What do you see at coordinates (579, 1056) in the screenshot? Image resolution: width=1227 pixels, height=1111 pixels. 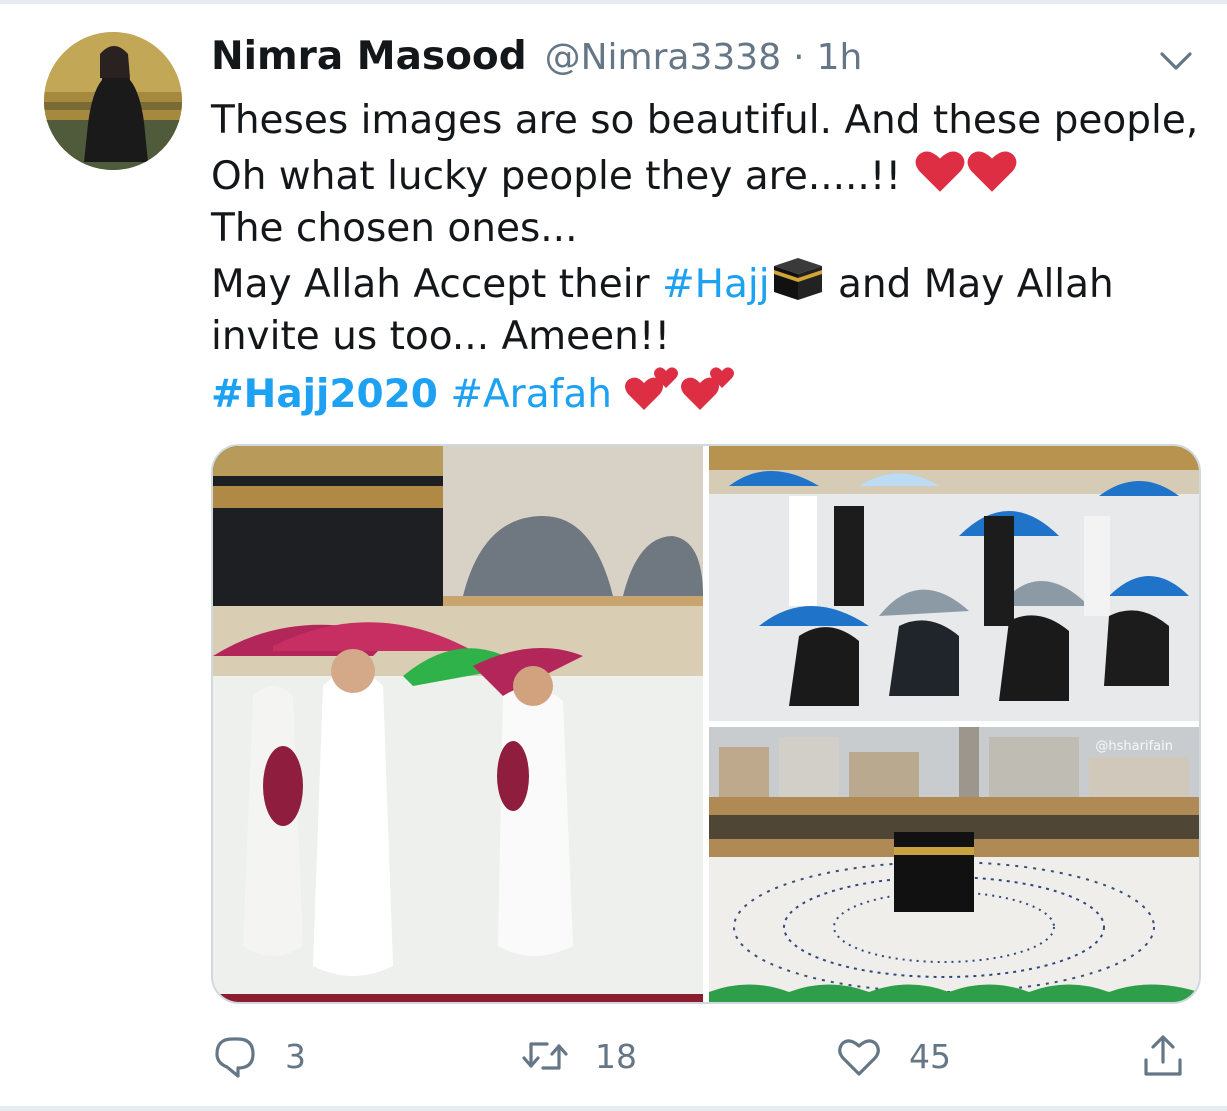 I see `retweet-button: 18` at bounding box center [579, 1056].